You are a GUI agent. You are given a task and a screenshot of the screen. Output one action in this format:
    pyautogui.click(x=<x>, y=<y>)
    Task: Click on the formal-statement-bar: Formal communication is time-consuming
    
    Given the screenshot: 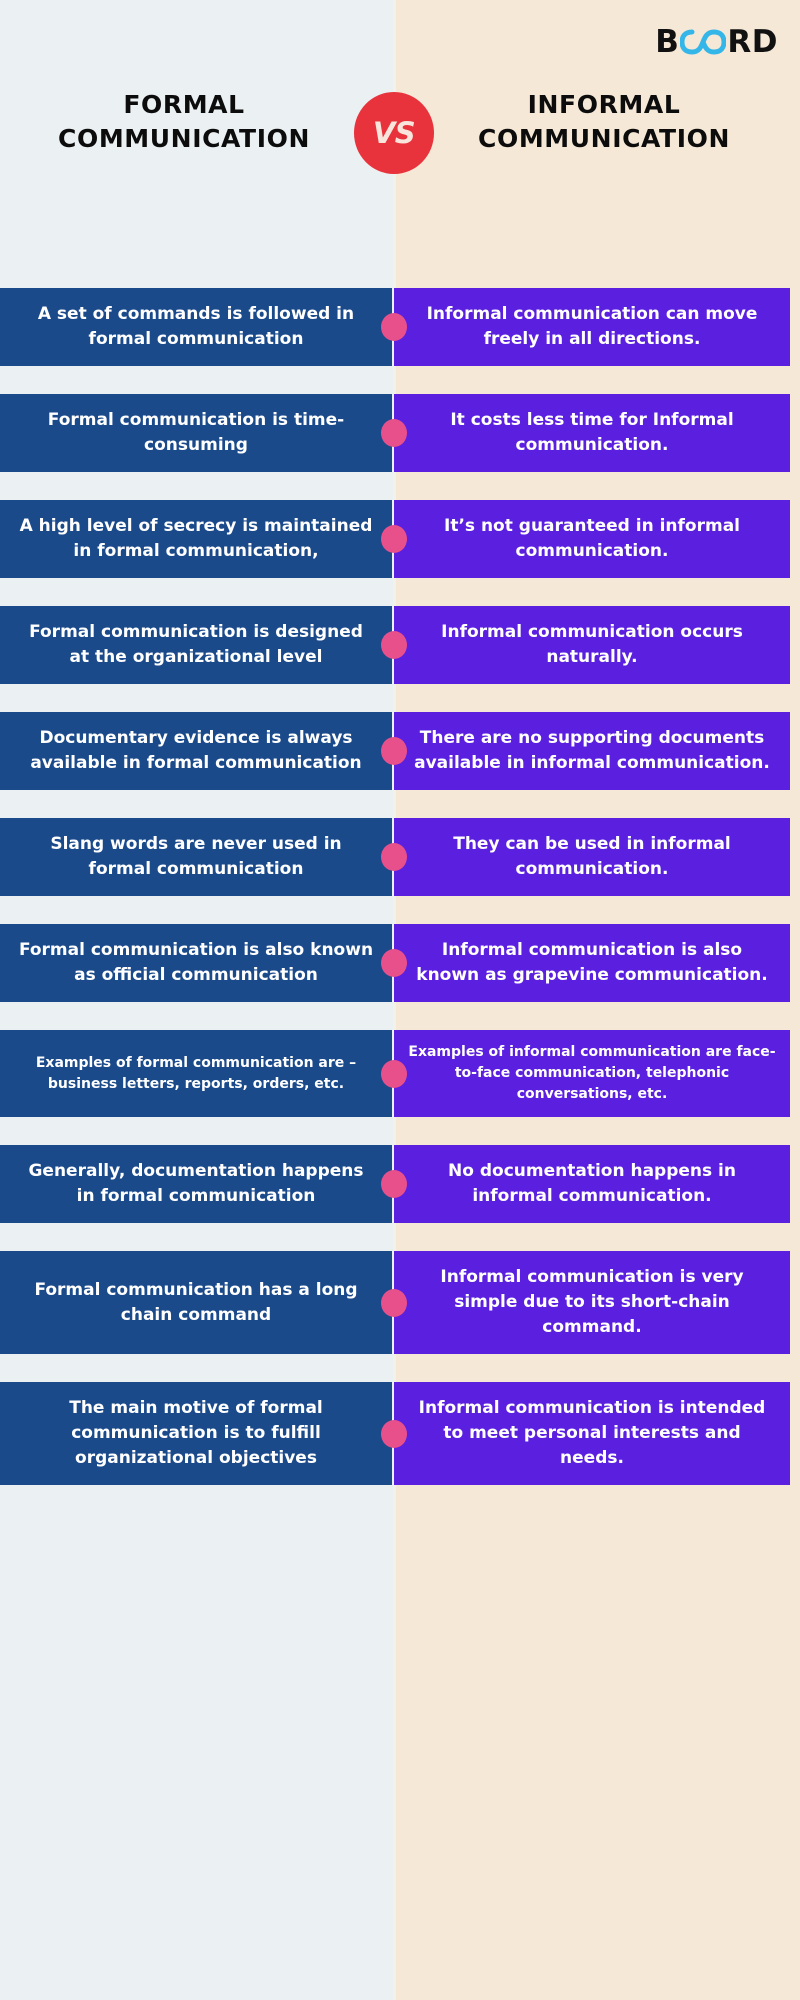 What is the action you would take?
    pyautogui.click(x=196, y=433)
    